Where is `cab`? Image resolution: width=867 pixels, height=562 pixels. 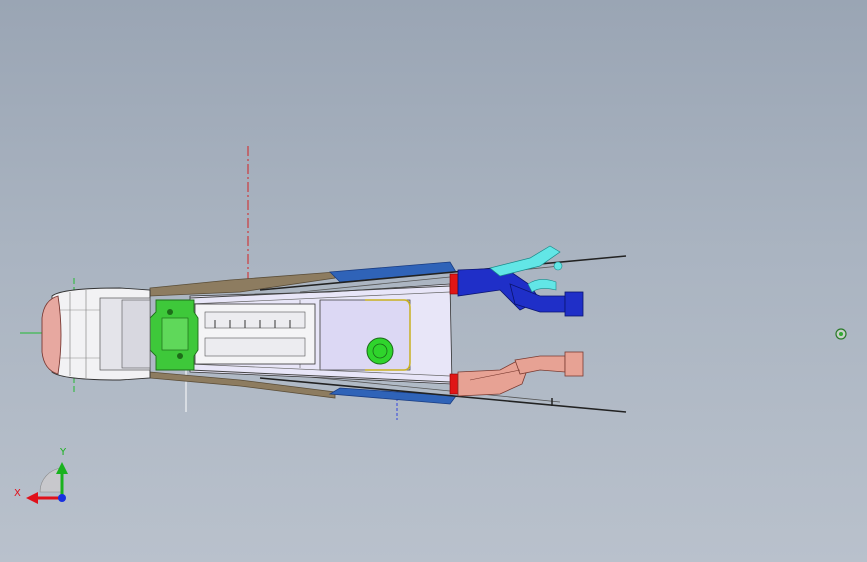
cab is located at coordinates (101, 334).